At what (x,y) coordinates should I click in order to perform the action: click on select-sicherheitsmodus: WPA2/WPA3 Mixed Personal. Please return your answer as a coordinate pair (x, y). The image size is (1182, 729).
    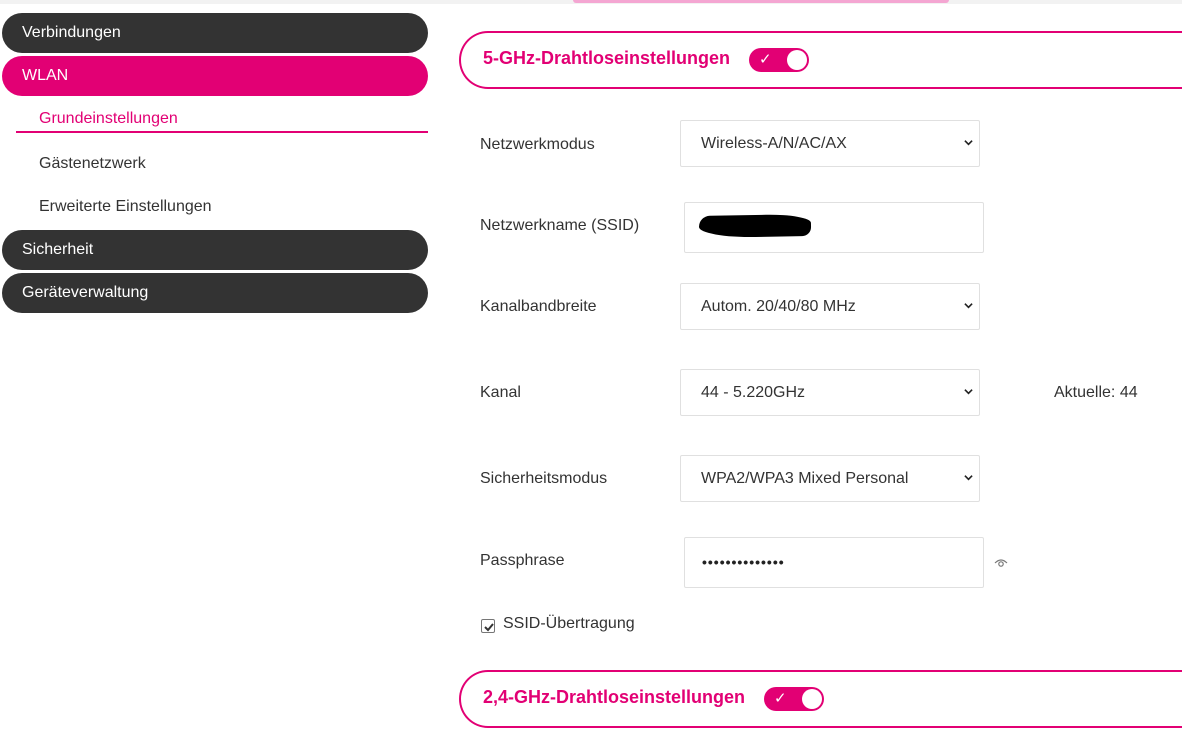
    Looking at the image, I should click on (830, 478).